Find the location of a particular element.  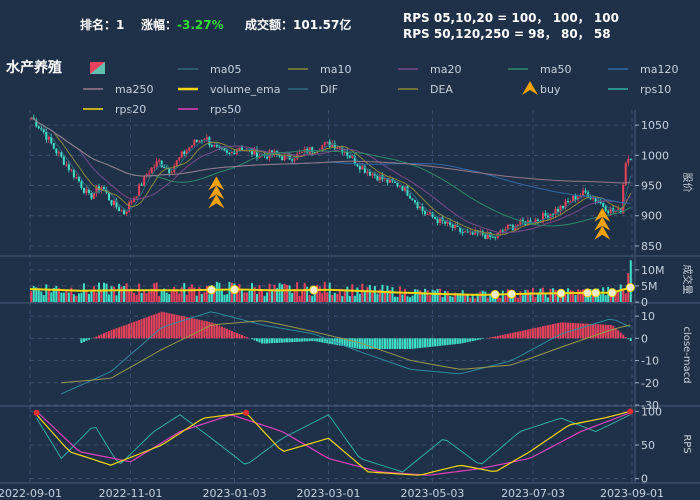

y-tick-label: 1050 is located at coordinates (655, 125).